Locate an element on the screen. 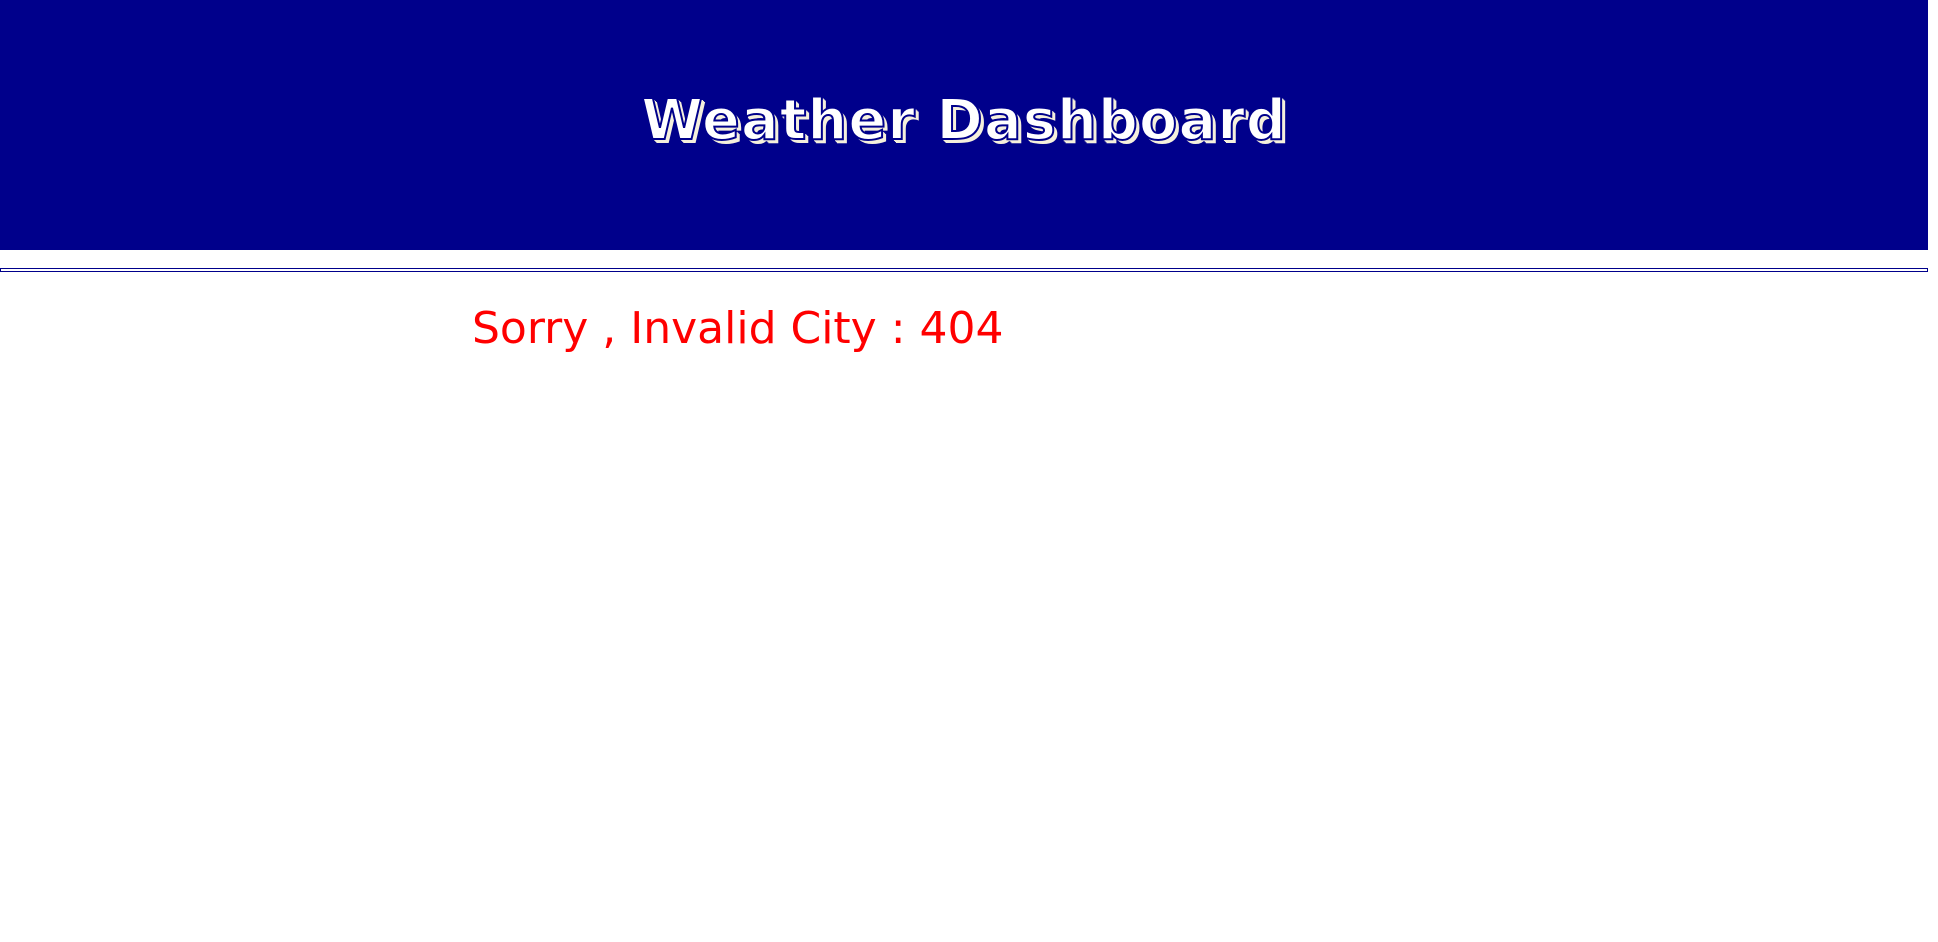  page-title: Weather Dashboard is located at coordinates (963, 120).